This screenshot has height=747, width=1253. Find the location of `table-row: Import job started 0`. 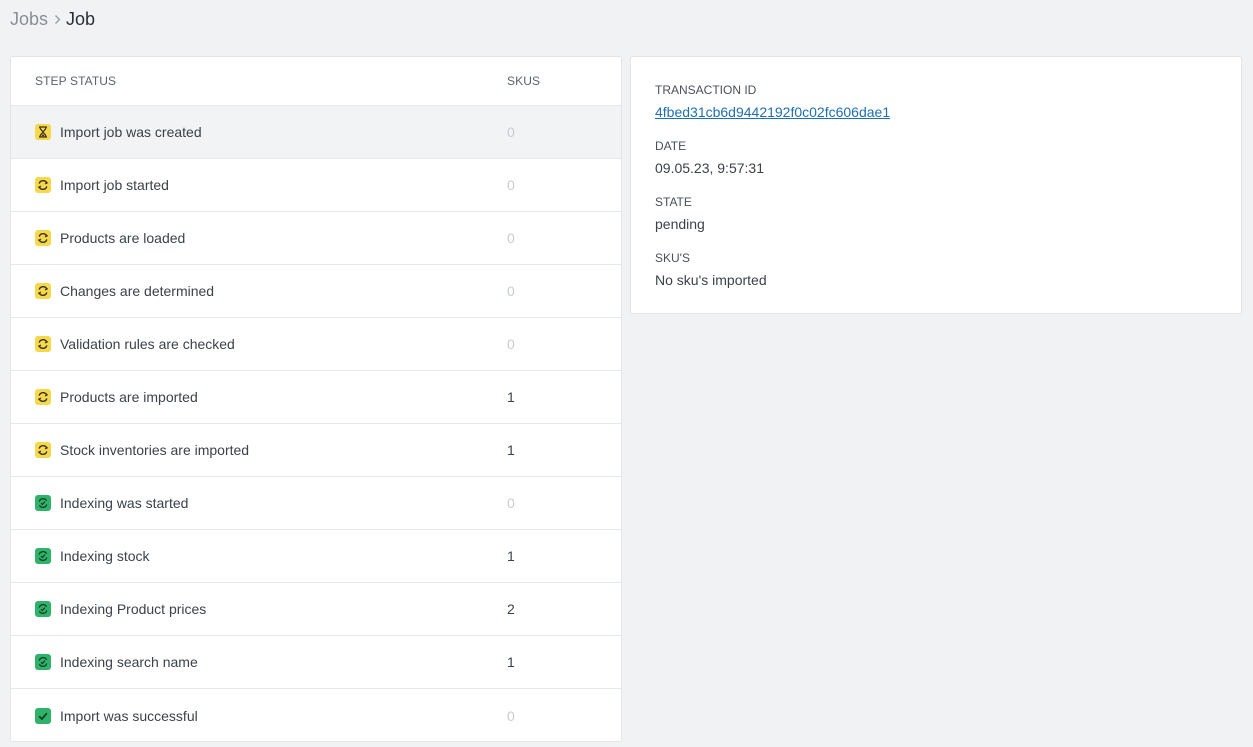

table-row: Import job started 0 is located at coordinates (316, 185).